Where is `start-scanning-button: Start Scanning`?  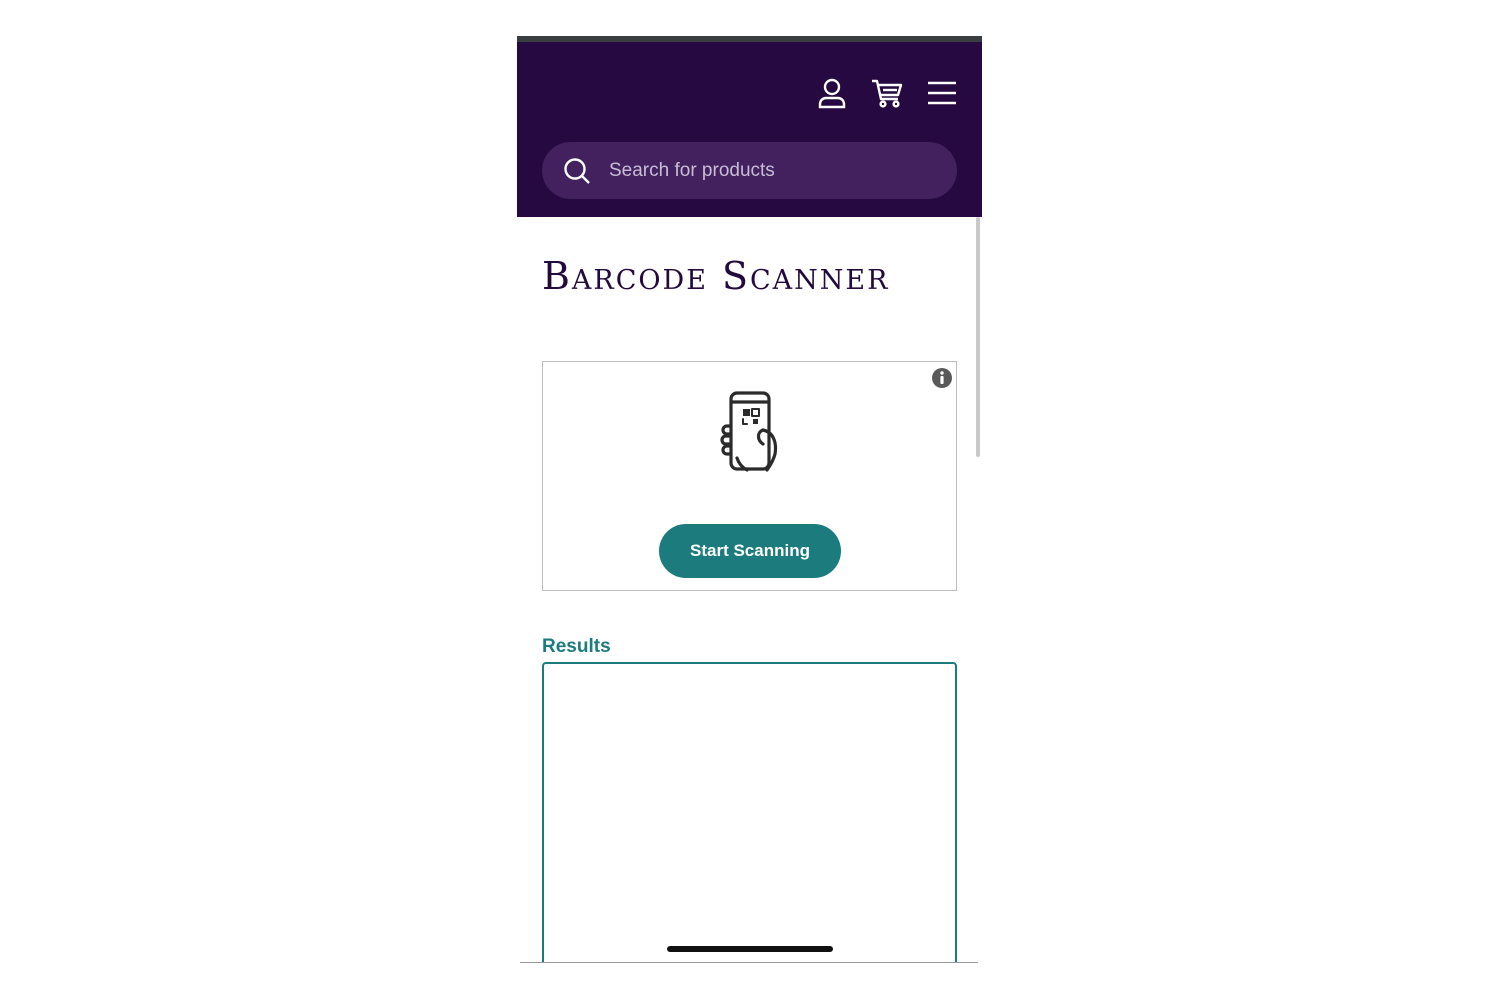
start-scanning-button: Start Scanning is located at coordinates (750, 551).